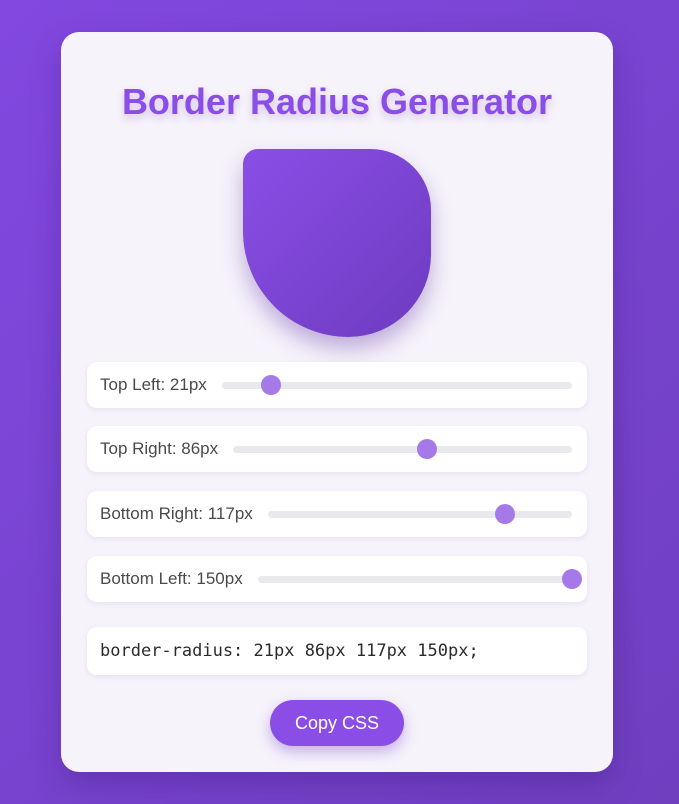  I want to click on bottom-left-slider, so click(419, 579).